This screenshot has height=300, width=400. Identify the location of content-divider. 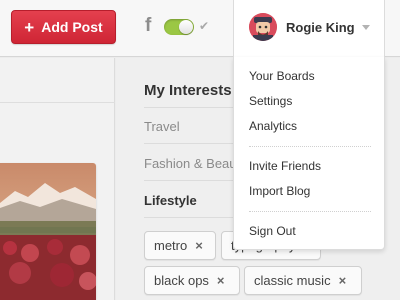
(57, 102).